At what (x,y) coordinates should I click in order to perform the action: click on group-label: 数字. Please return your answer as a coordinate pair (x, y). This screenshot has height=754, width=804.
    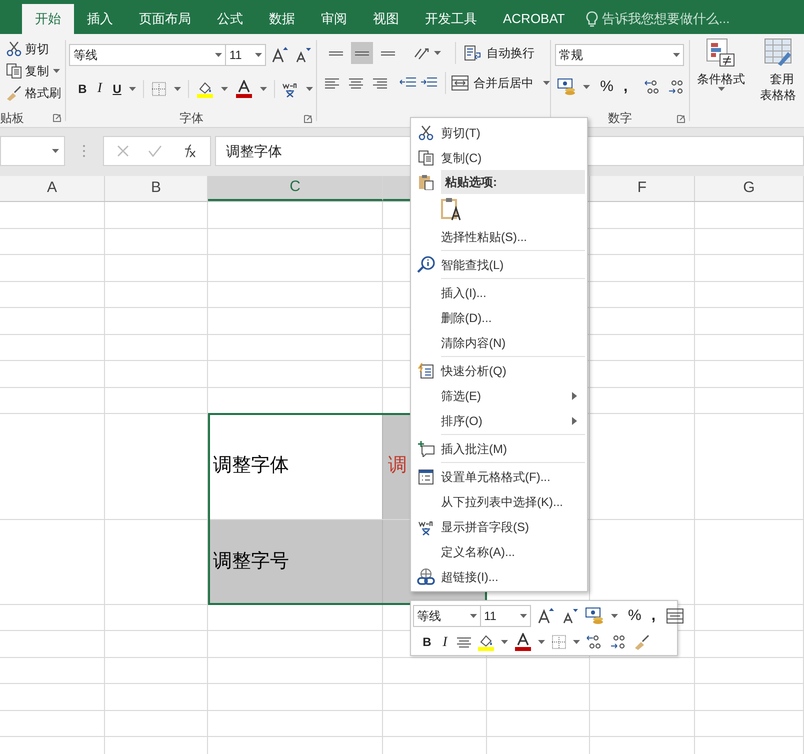
    Looking at the image, I should click on (620, 118).